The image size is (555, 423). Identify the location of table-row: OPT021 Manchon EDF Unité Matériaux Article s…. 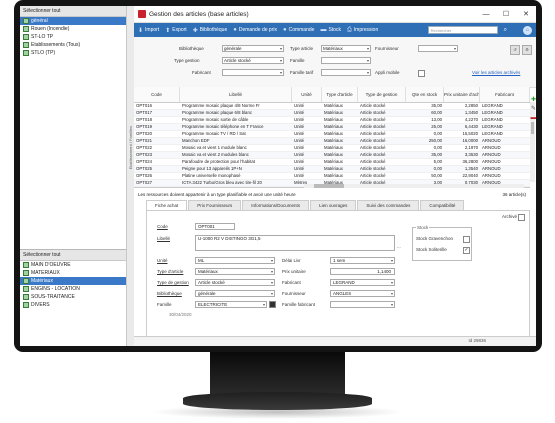
(332, 141).